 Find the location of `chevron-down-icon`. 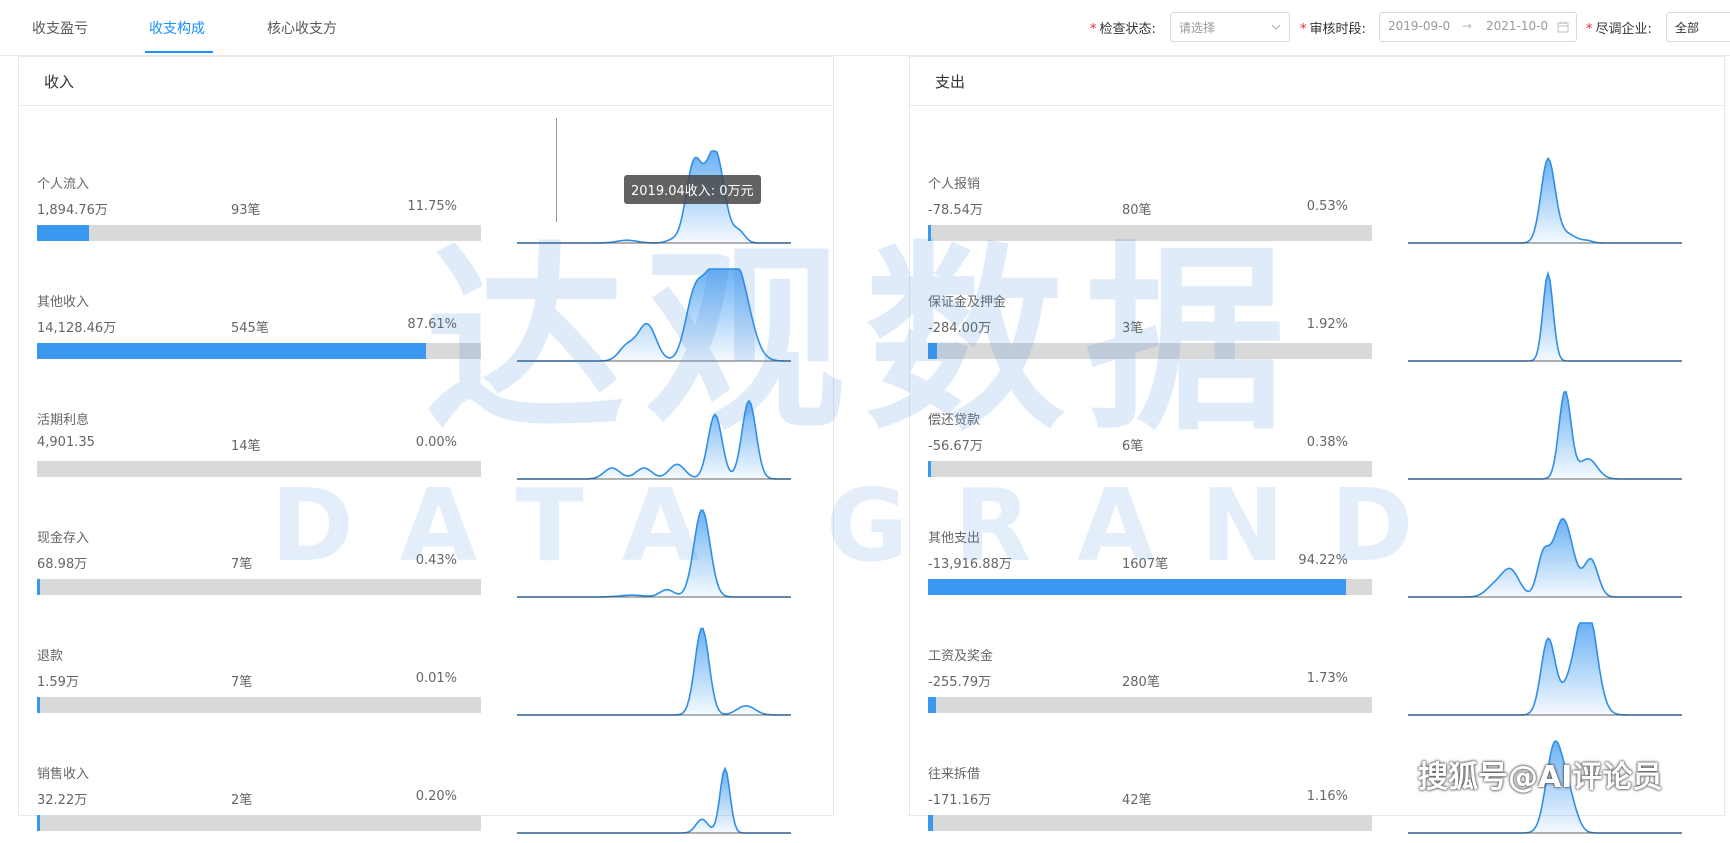

chevron-down-icon is located at coordinates (1276, 27).